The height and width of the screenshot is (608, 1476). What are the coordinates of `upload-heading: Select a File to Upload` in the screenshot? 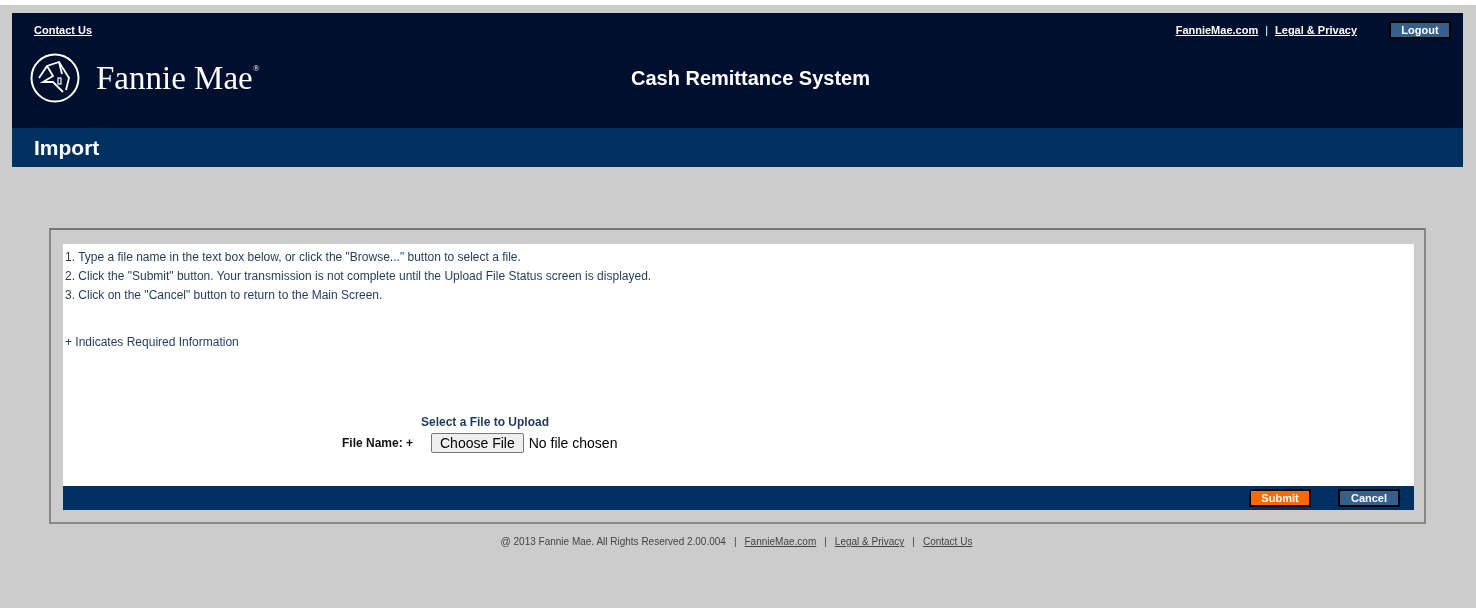 It's located at (486, 422).